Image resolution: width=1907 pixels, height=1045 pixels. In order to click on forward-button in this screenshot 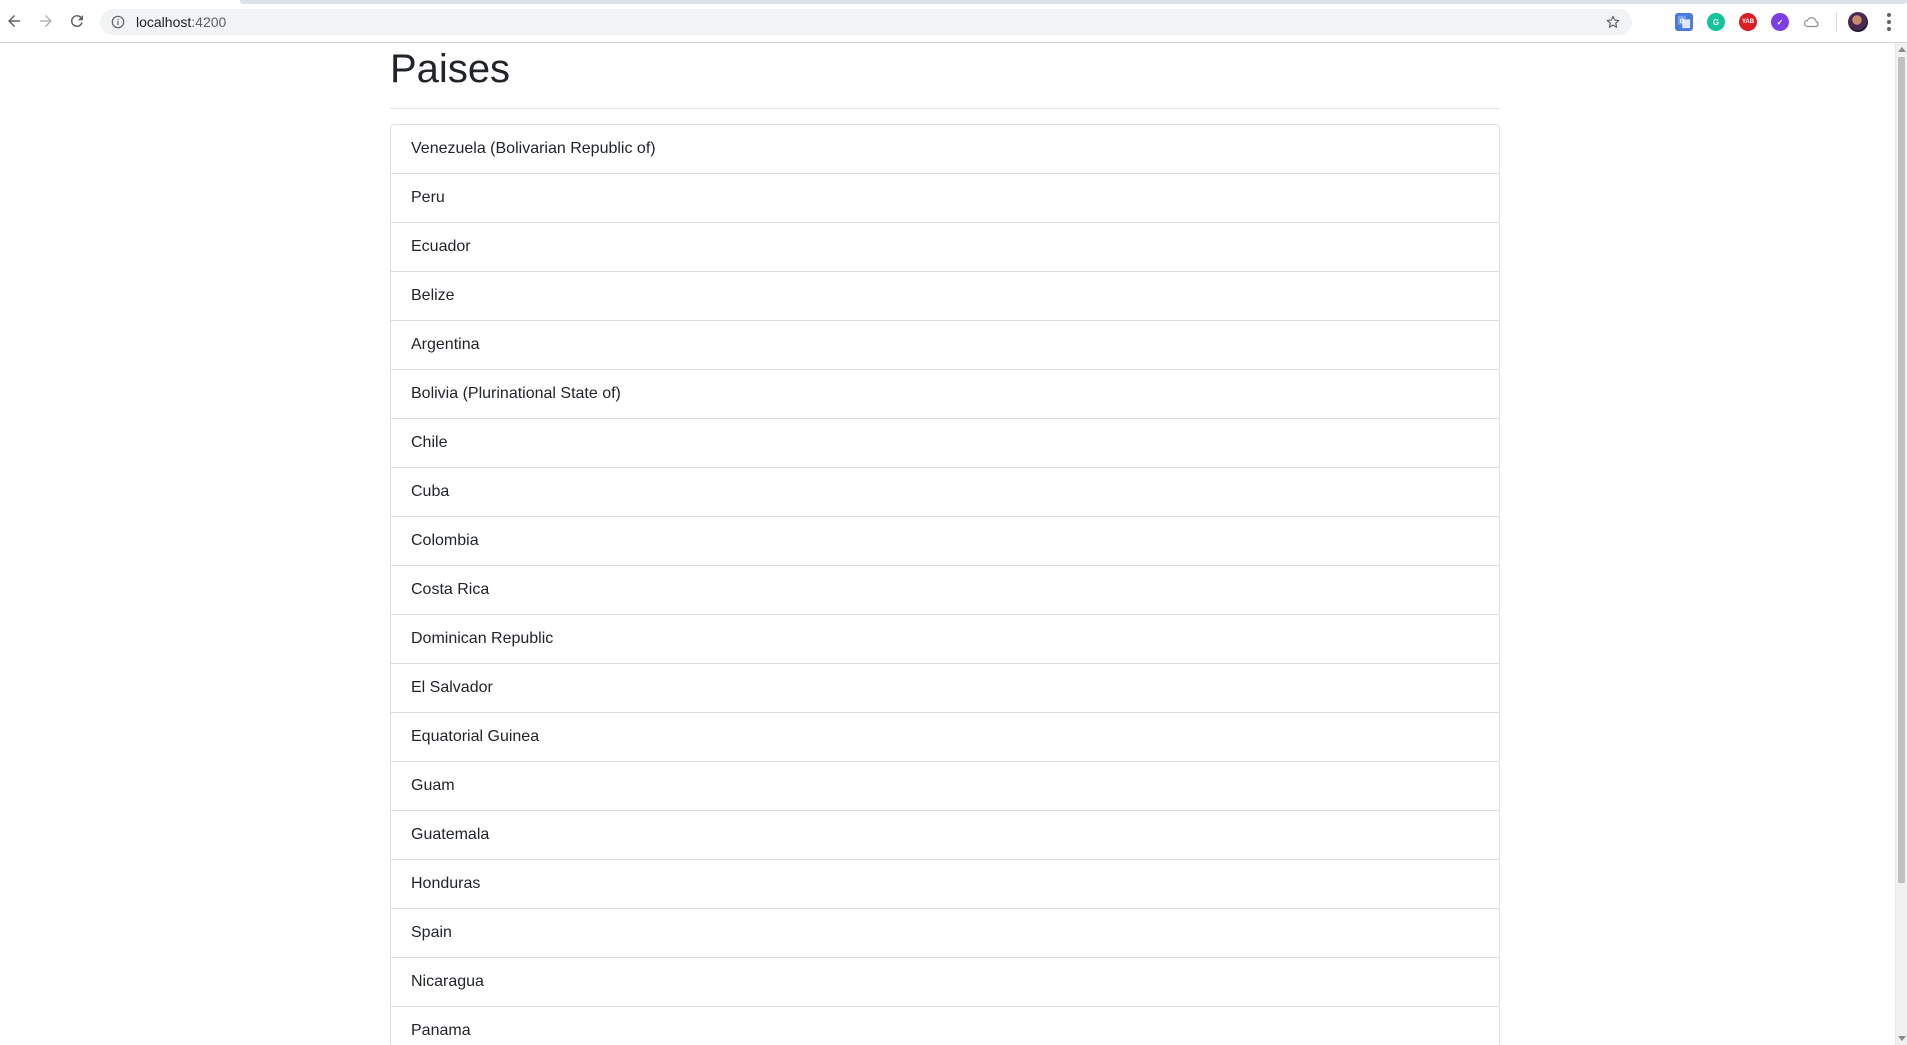, I will do `click(46, 21)`.